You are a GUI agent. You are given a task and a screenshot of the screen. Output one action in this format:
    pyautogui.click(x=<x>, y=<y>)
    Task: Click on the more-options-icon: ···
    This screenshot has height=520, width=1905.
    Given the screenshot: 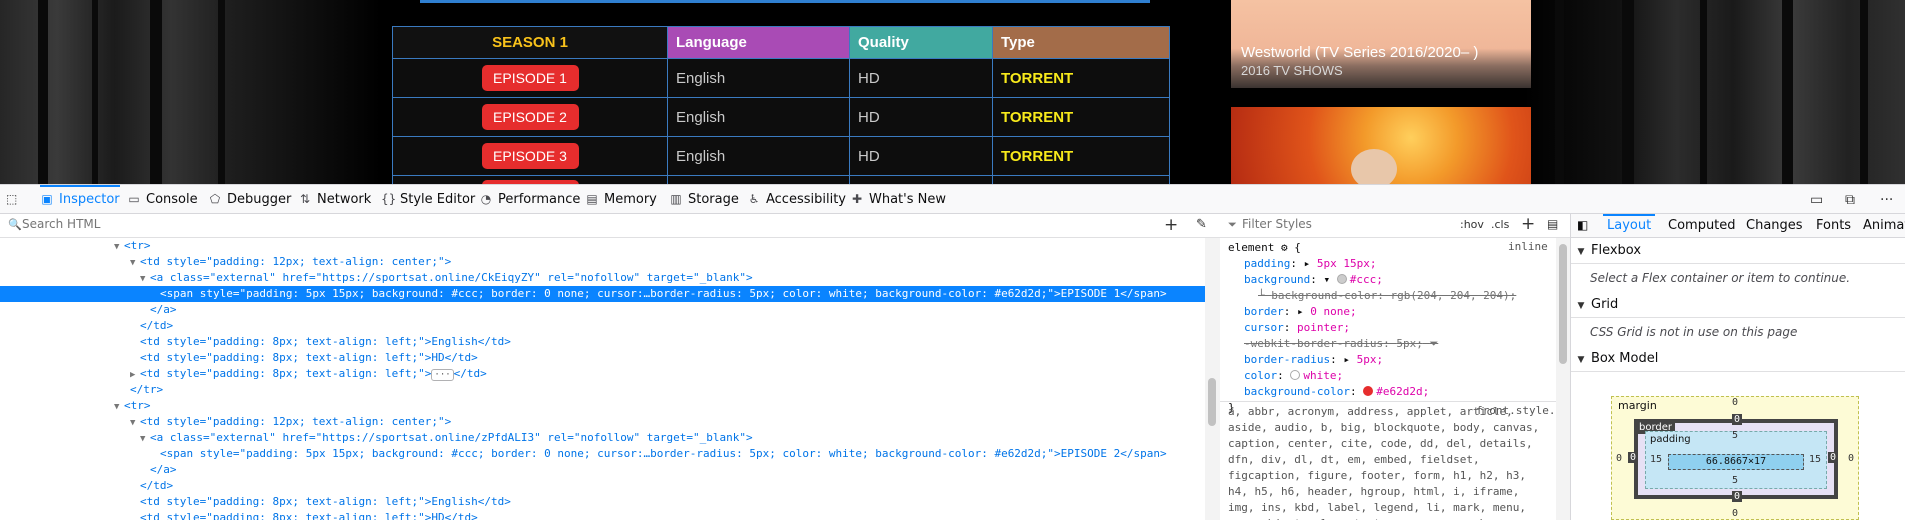 What is the action you would take?
    pyautogui.click(x=1886, y=200)
    